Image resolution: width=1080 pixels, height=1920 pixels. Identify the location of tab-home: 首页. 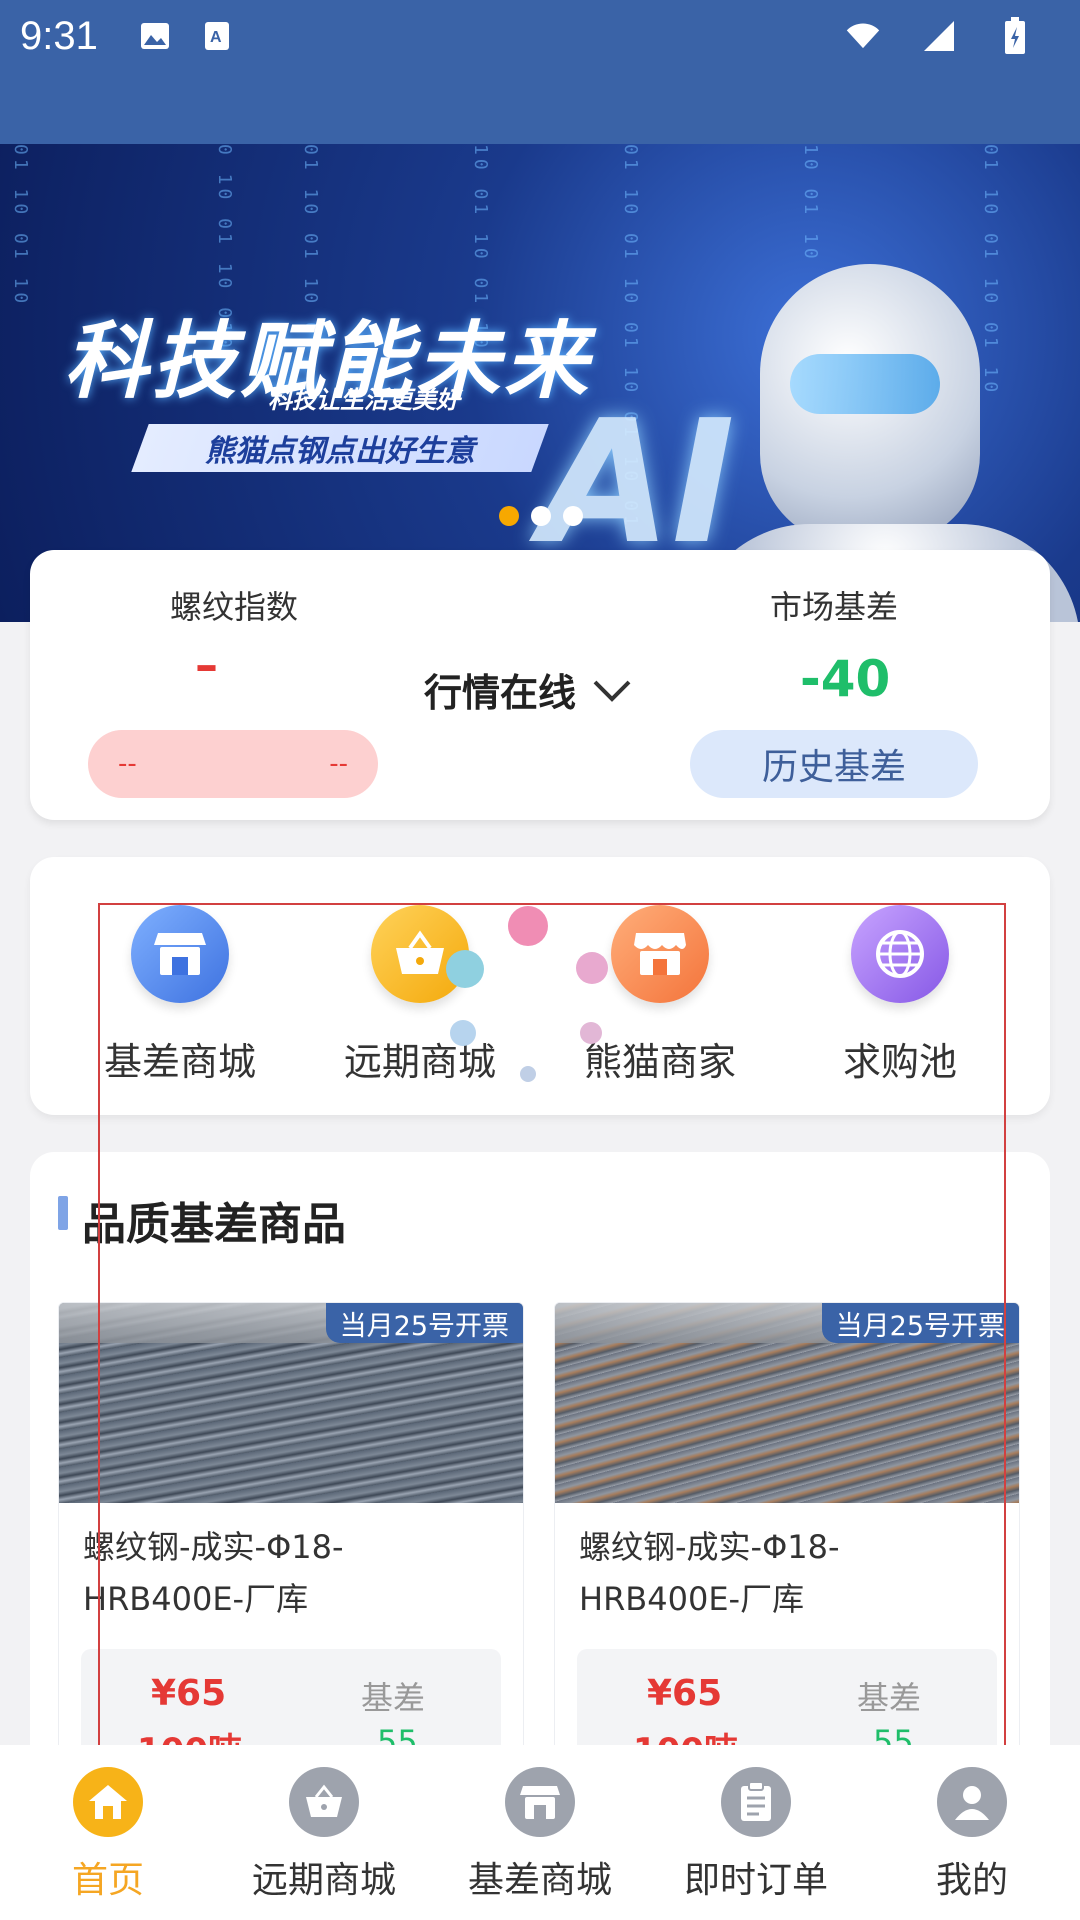
(108, 1832).